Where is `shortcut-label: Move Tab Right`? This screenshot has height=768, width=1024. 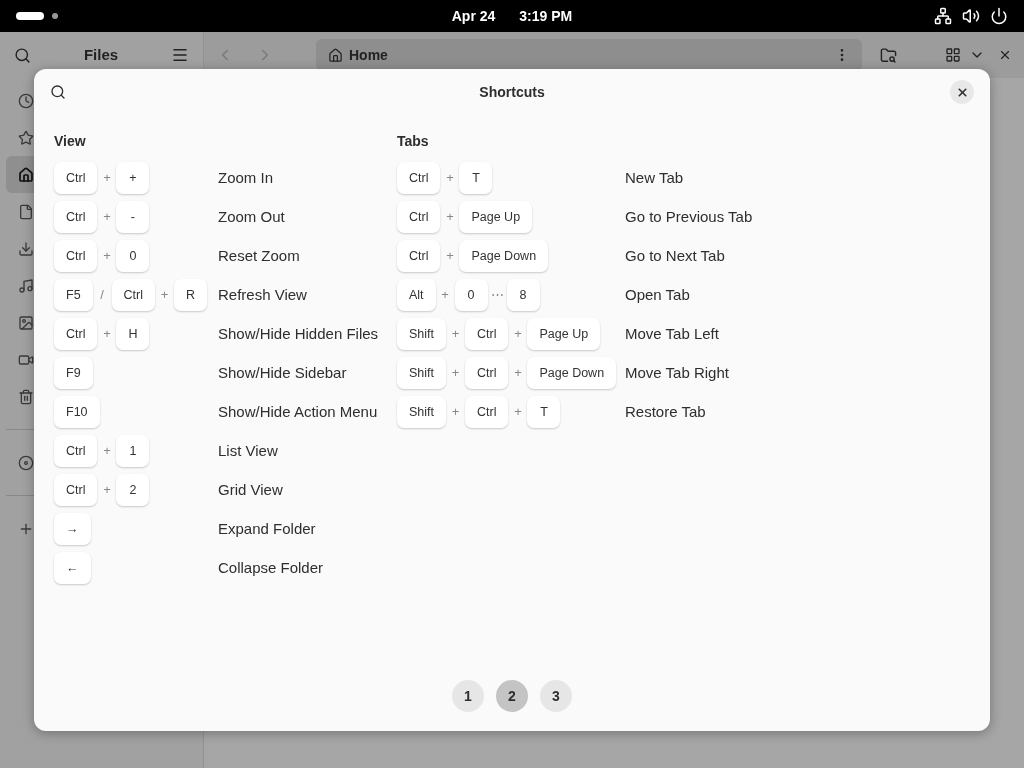
shortcut-label: Move Tab Right is located at coordinates (677, 372).